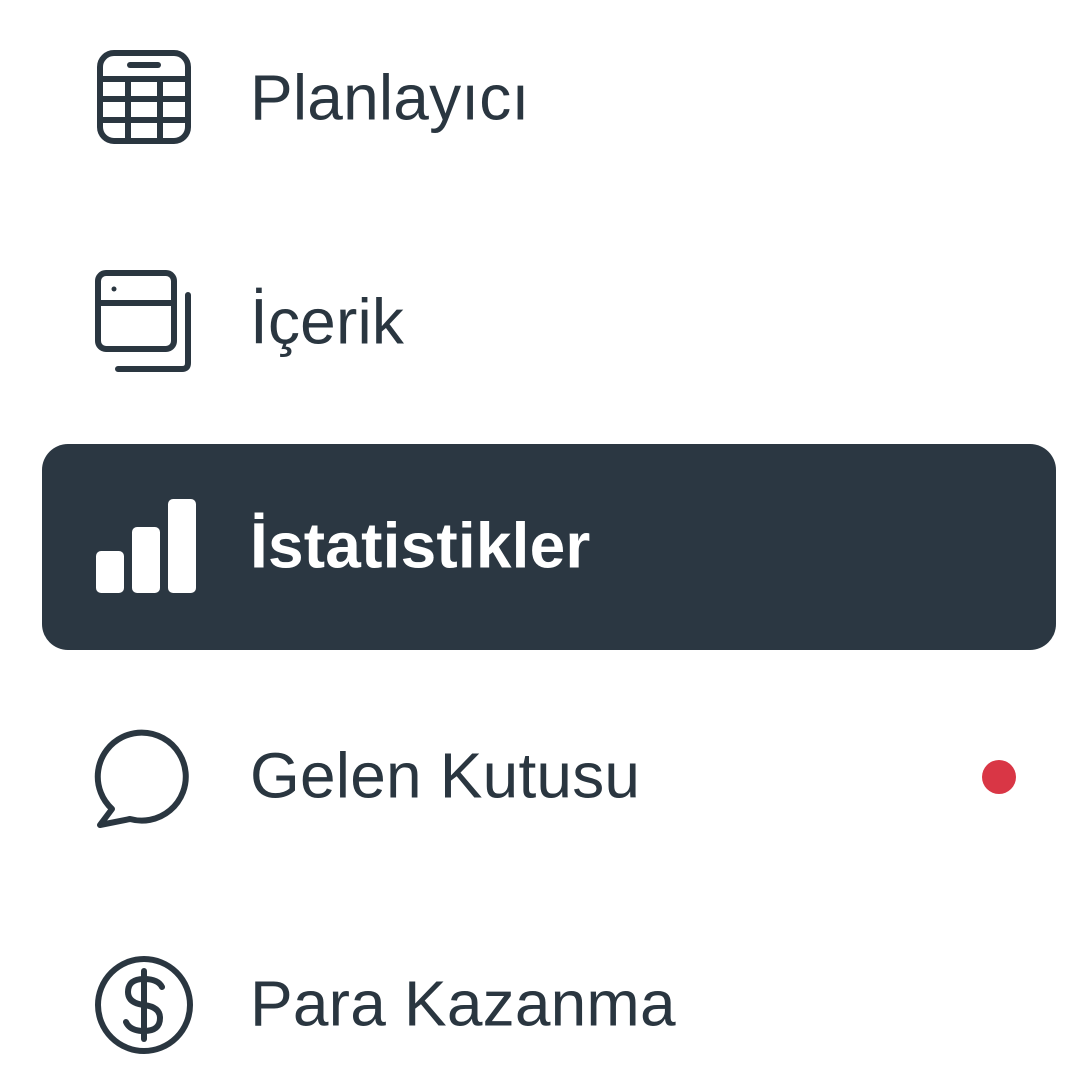 This screenshot has height=1080, width=1080. What do you see at coordinates (144, 99) in the screenshot?
I see `calendar-icon` at bounding box center [144, 99].